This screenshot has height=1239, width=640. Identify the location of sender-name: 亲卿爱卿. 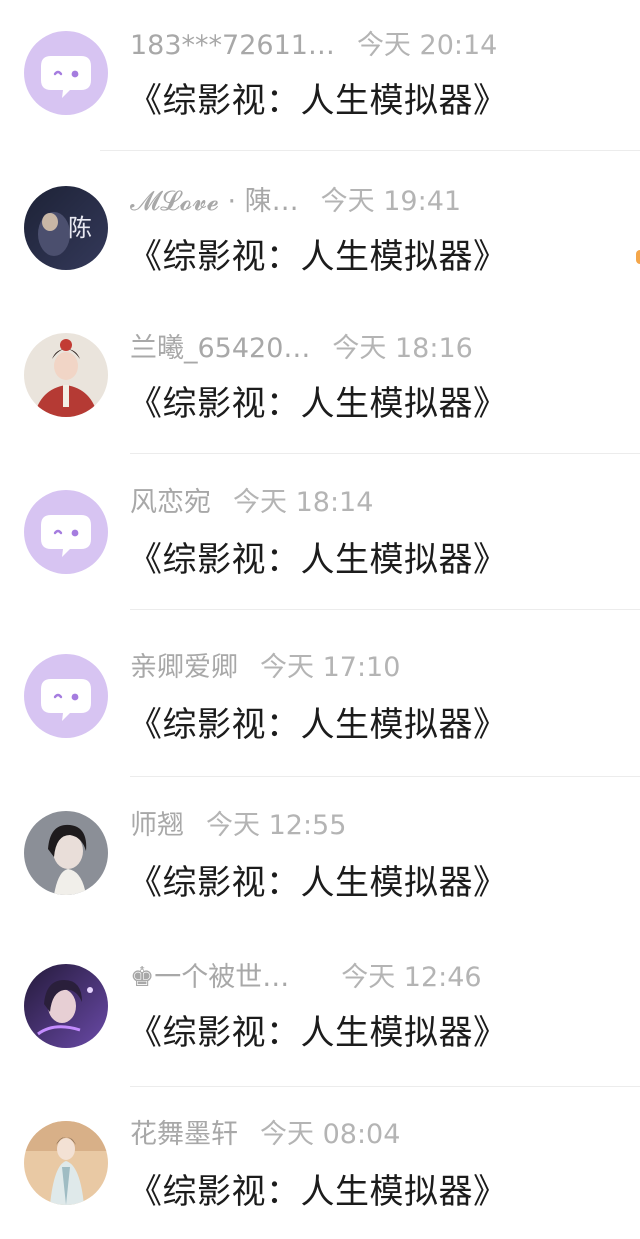
(184, 667).